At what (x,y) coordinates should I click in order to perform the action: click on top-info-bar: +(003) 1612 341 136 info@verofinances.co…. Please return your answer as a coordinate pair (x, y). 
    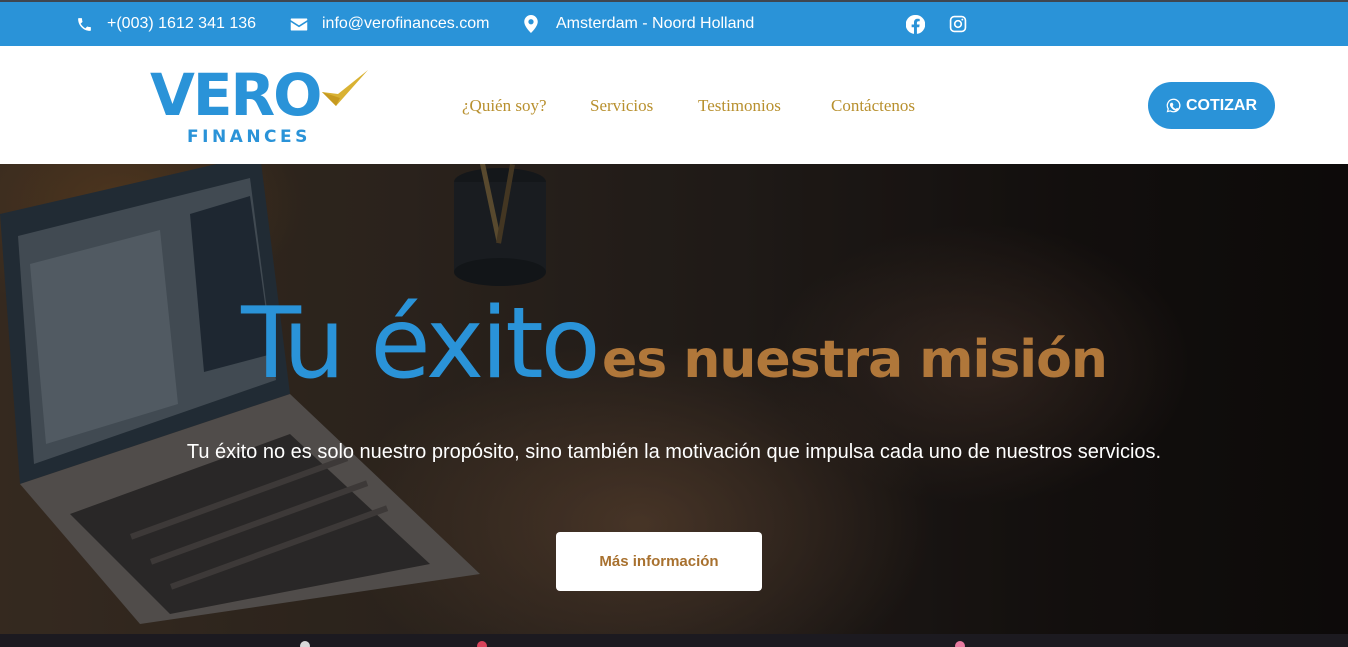
    Looking at the image, I should click on (674, 23).